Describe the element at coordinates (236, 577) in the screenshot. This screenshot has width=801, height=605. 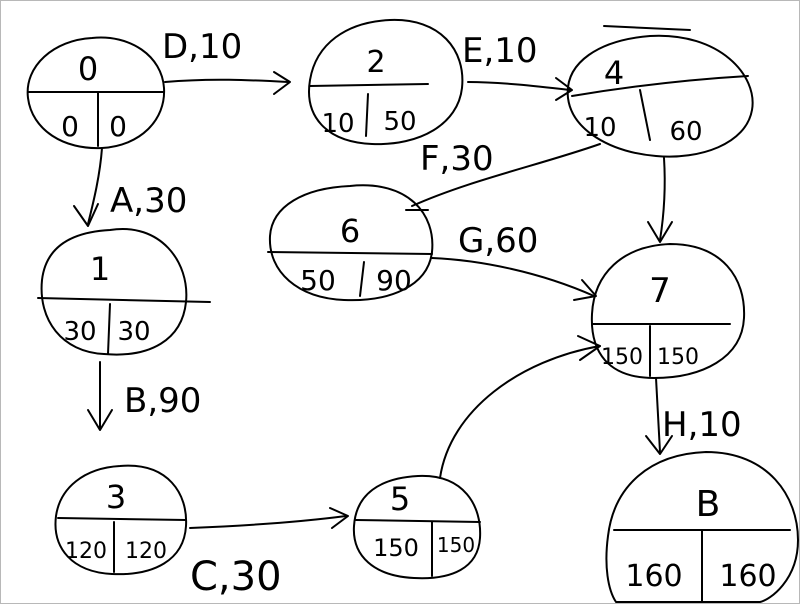
I see `edge-label: C,30` at that location.